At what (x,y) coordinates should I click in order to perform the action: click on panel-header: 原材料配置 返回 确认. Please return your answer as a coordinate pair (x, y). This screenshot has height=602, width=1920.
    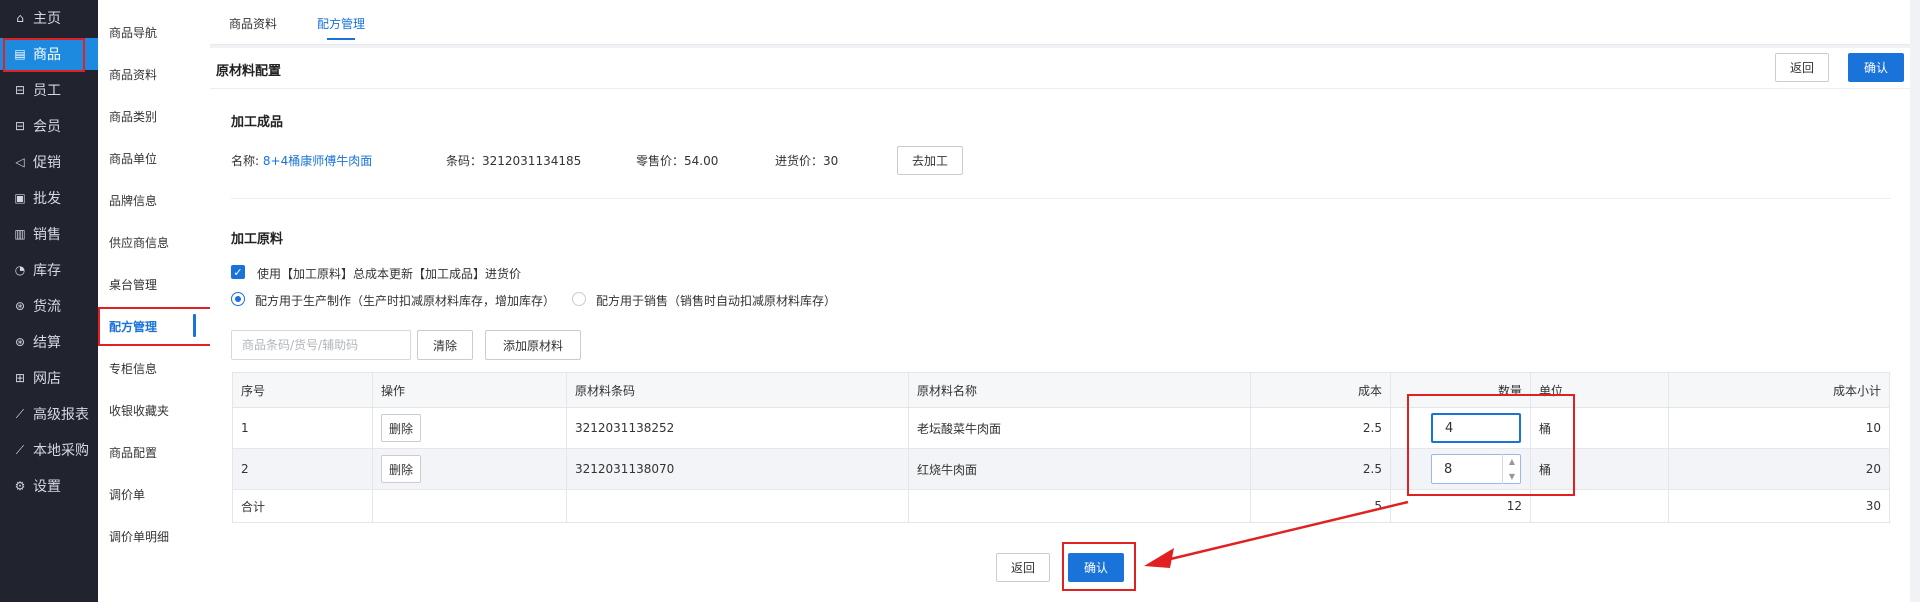
    Looking at the image, I should click on (1060, 68).